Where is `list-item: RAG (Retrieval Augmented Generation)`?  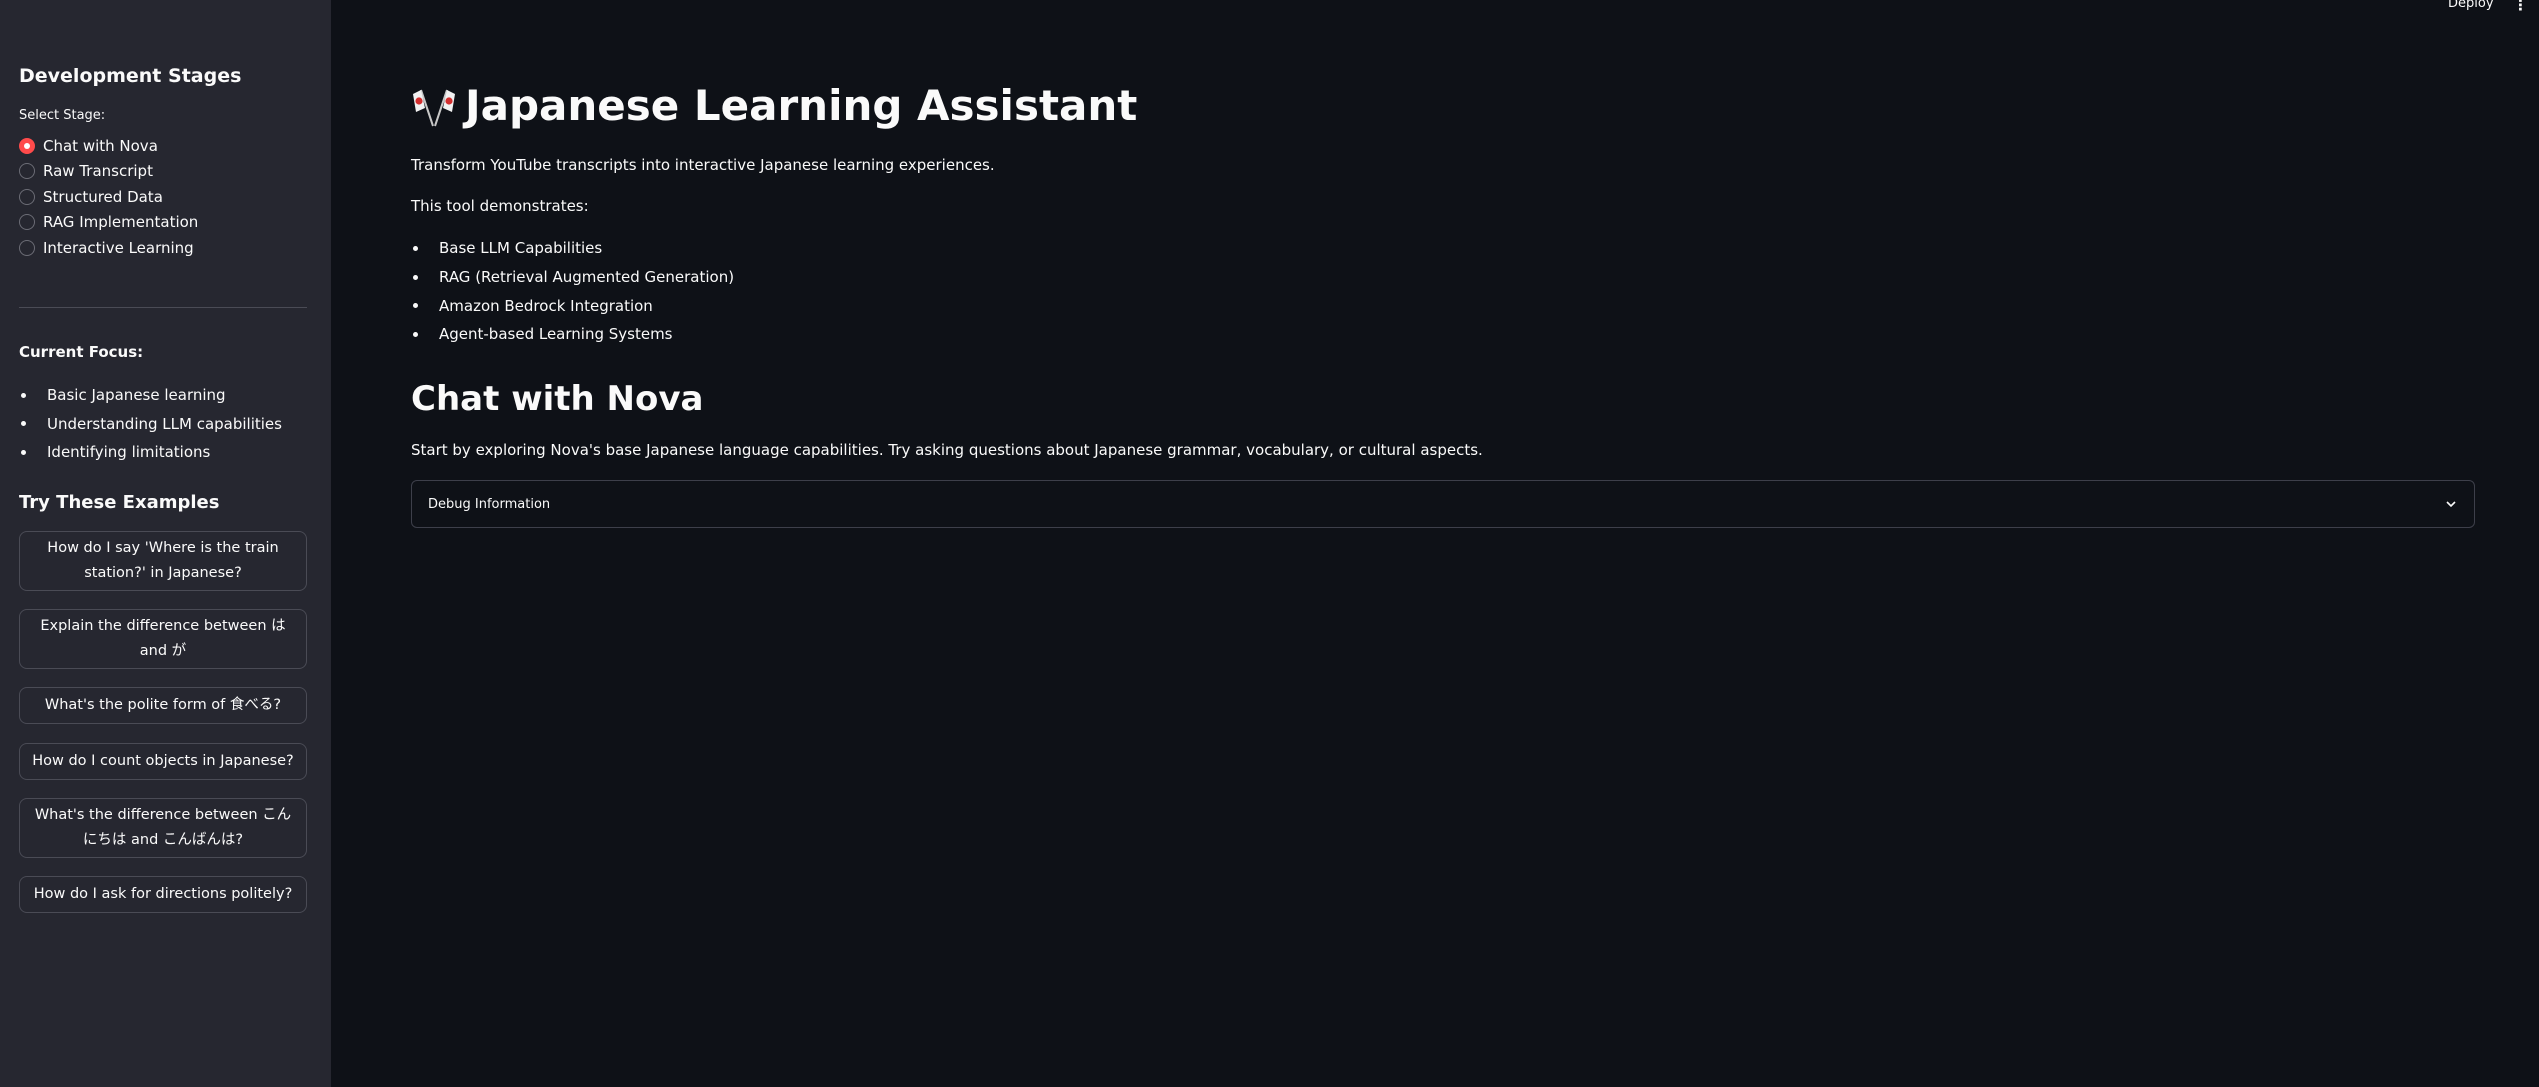 list-item: RAG (Retrieval Augmented Generation) is located at coordinates (572, 277).